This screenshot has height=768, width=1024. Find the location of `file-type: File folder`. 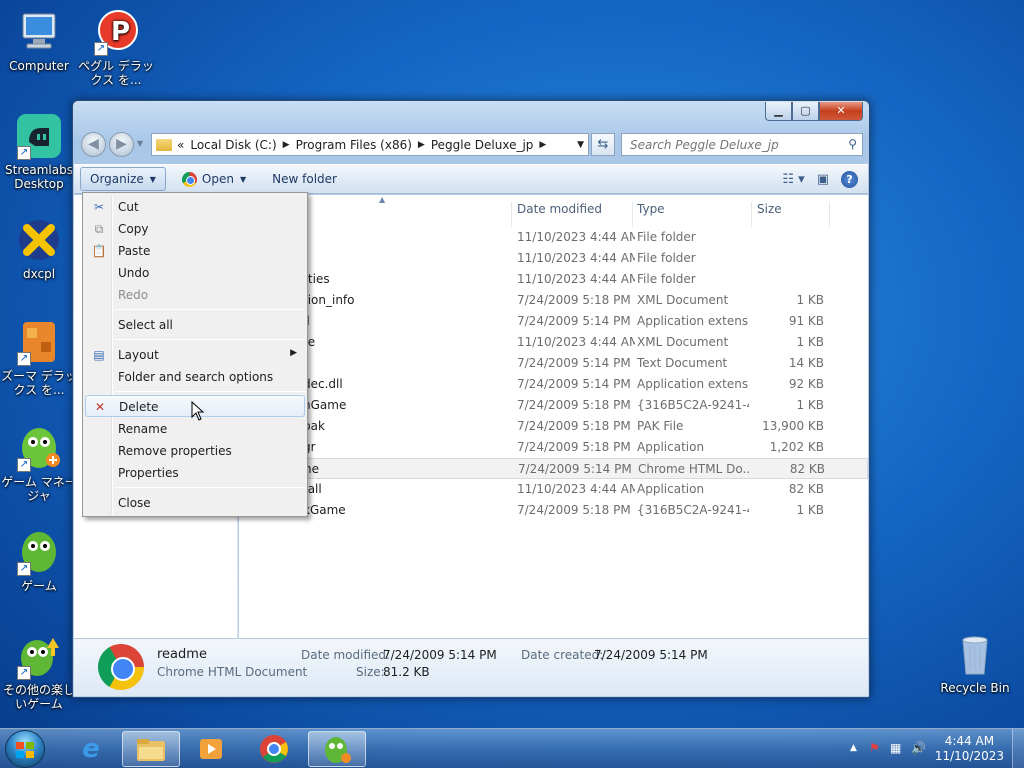

file-type: File folder is located at coordinates (666, 237).